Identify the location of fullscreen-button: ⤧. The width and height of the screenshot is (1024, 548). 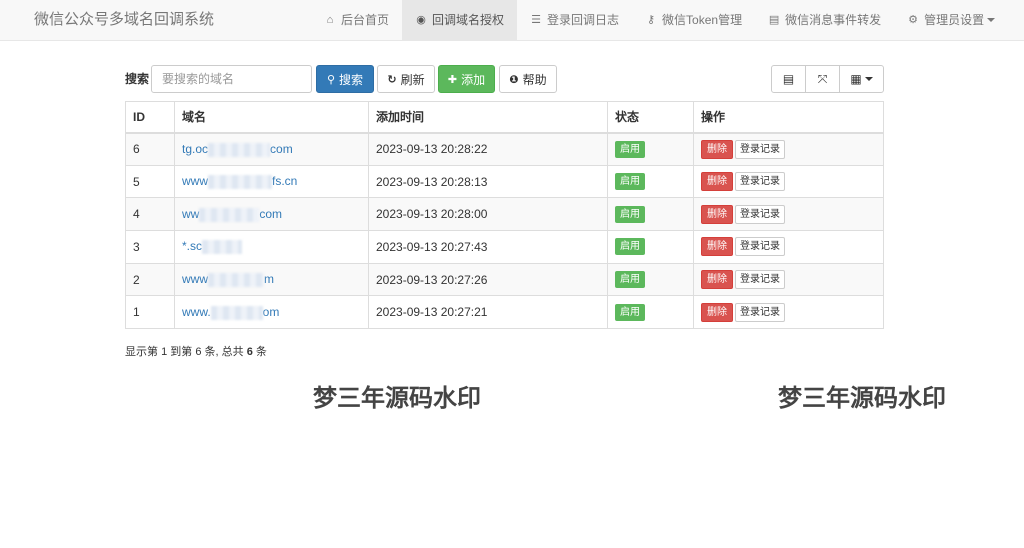
(822, 79).